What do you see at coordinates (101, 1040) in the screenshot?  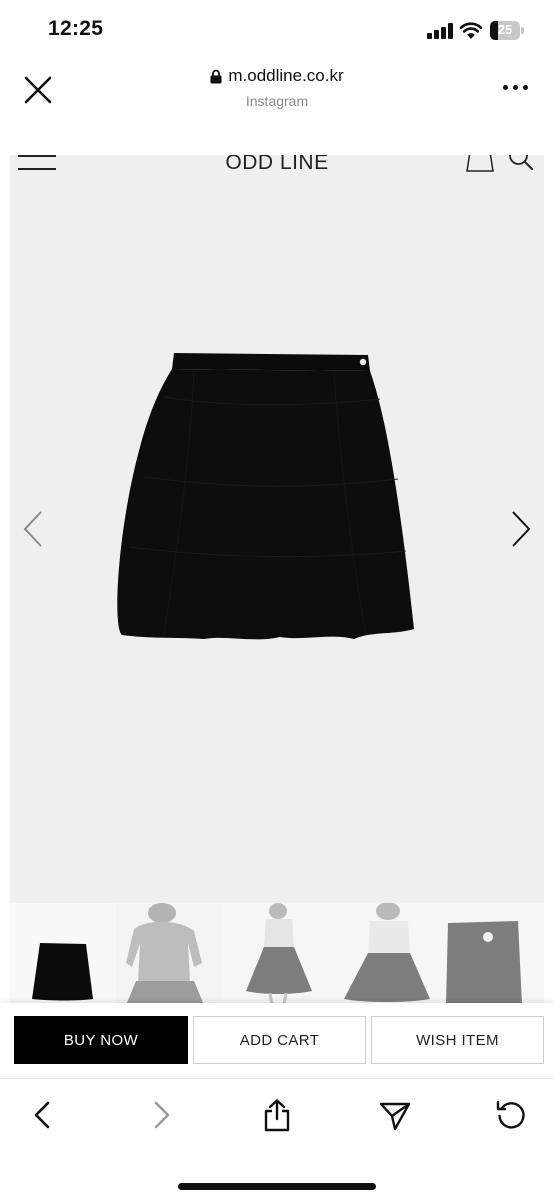 I see `buy-now-button: BUY NOW` at bounding box center [101, 1040].